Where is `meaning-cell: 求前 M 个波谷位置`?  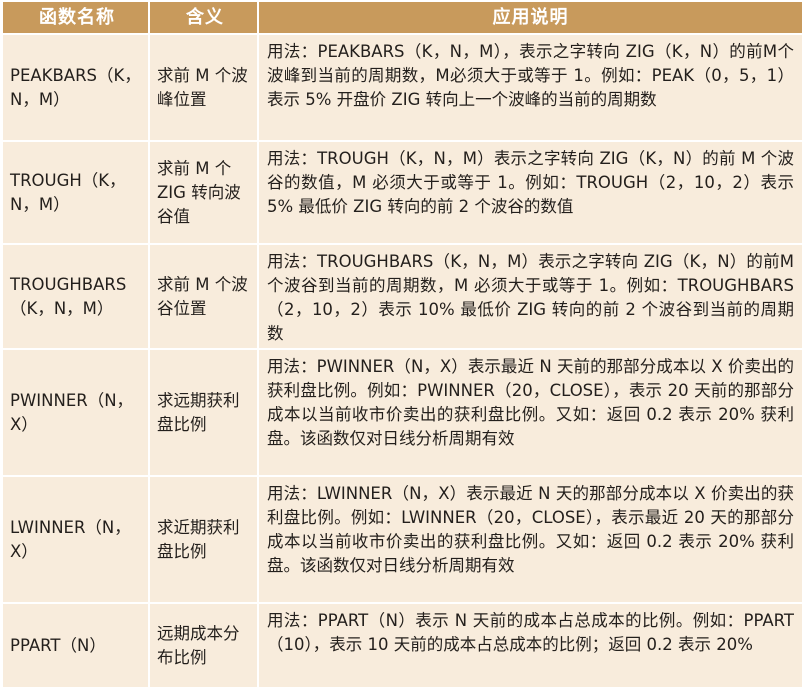
meaning-cell: 求前 M 个波谷位置 is located at coordinates (204, 296).